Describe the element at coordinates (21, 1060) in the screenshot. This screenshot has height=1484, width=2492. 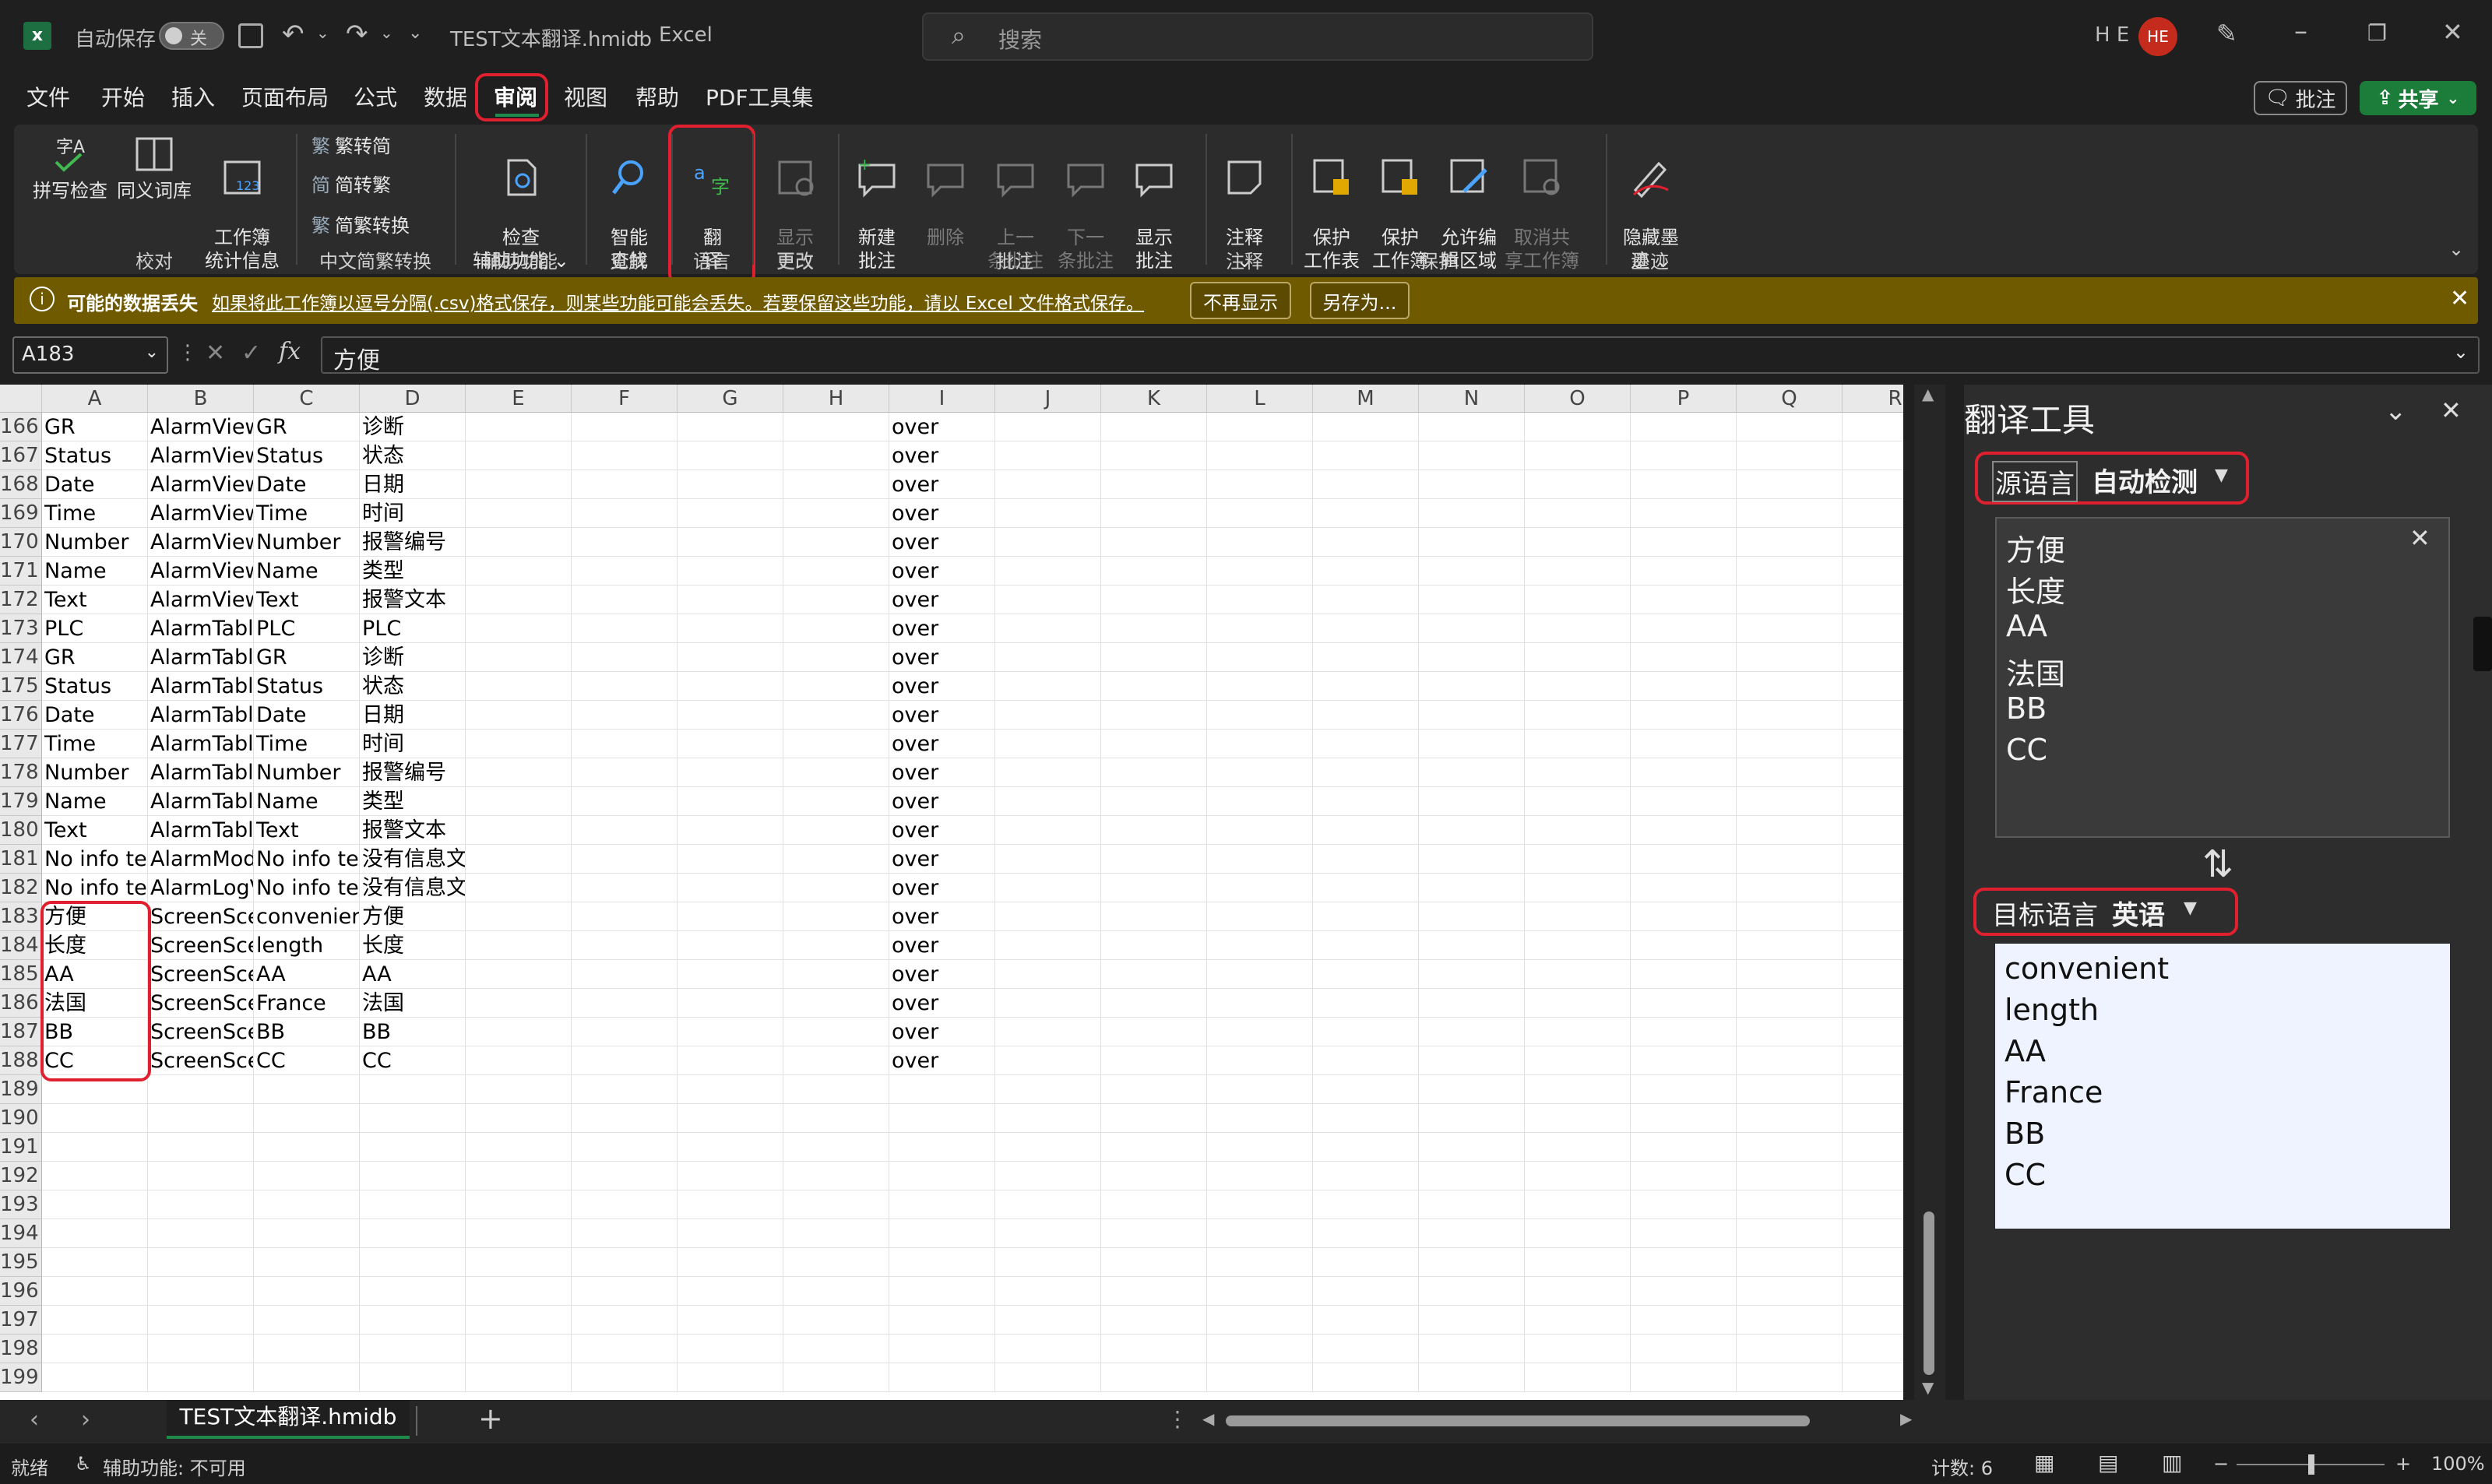
I see `row-header: 188` at that location.